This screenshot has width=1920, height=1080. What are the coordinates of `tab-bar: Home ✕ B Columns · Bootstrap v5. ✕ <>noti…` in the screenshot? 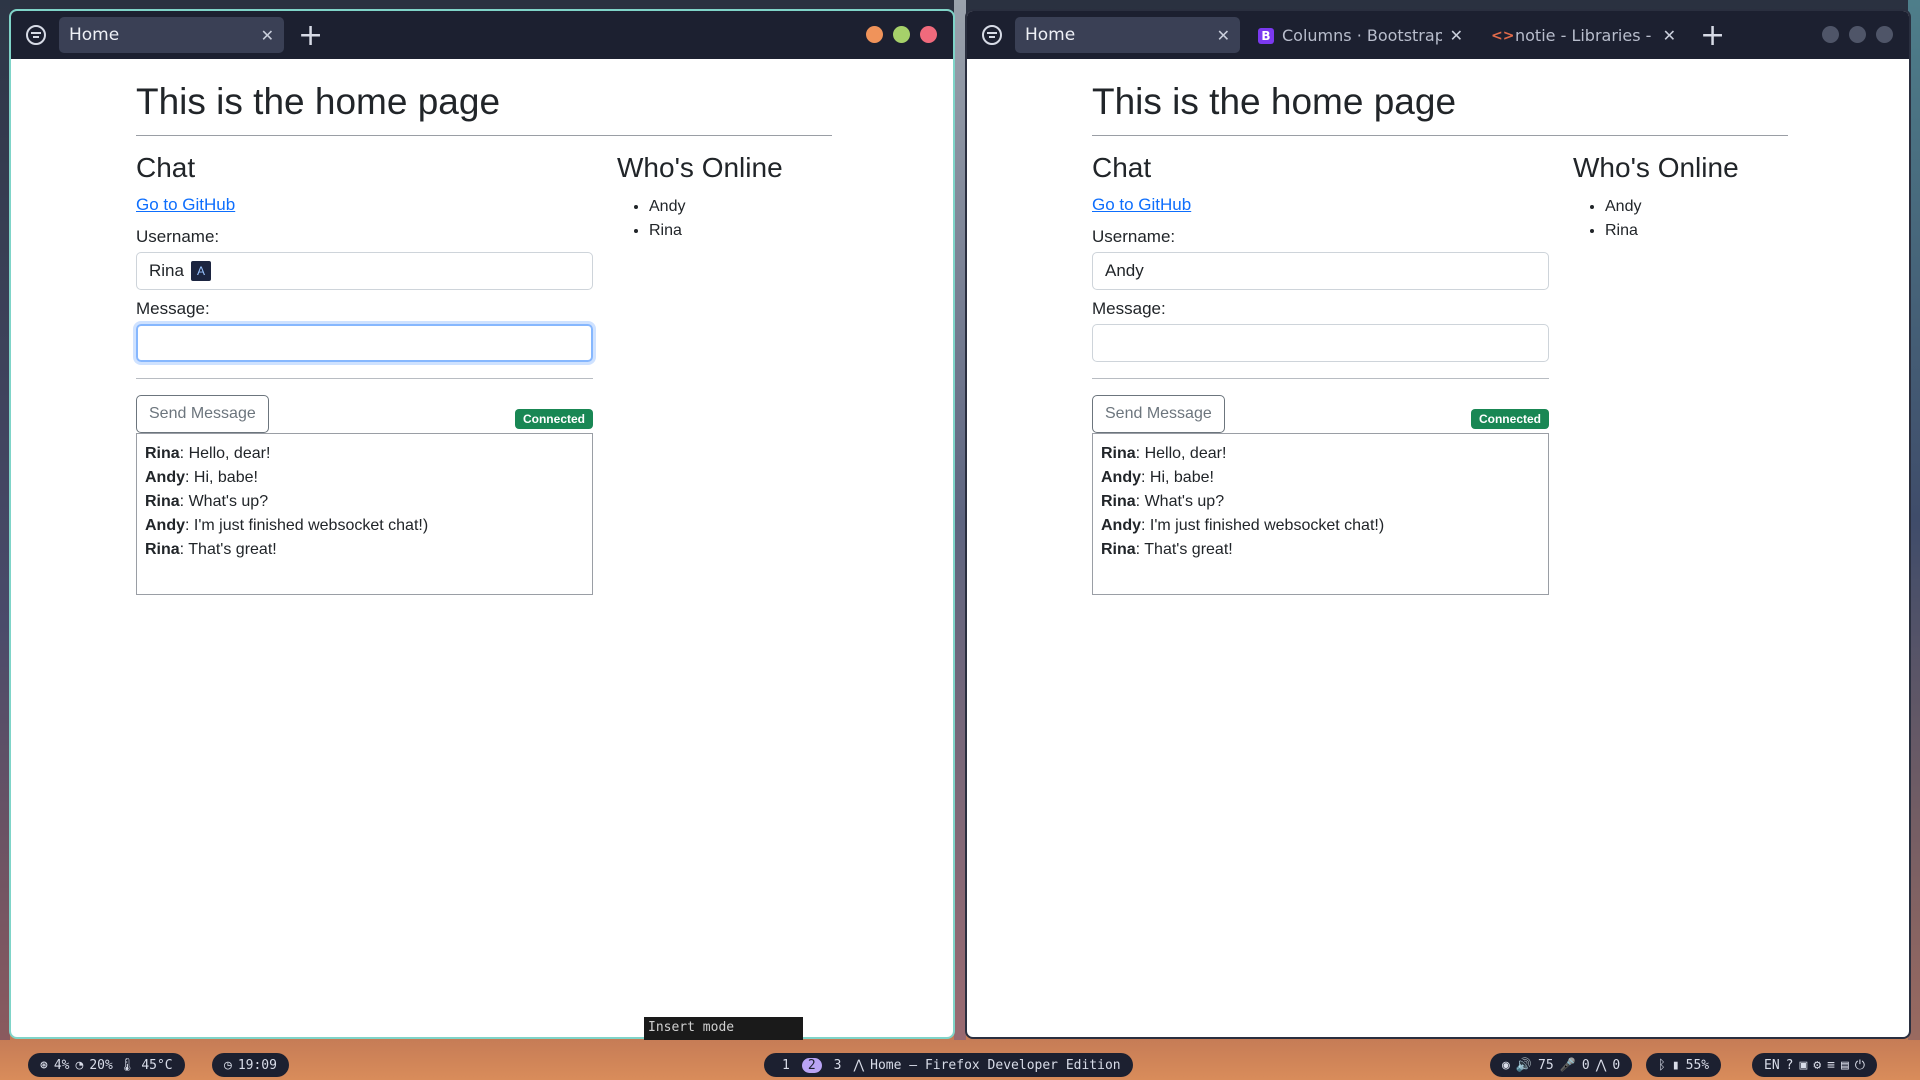 It's located at (1438, 35).